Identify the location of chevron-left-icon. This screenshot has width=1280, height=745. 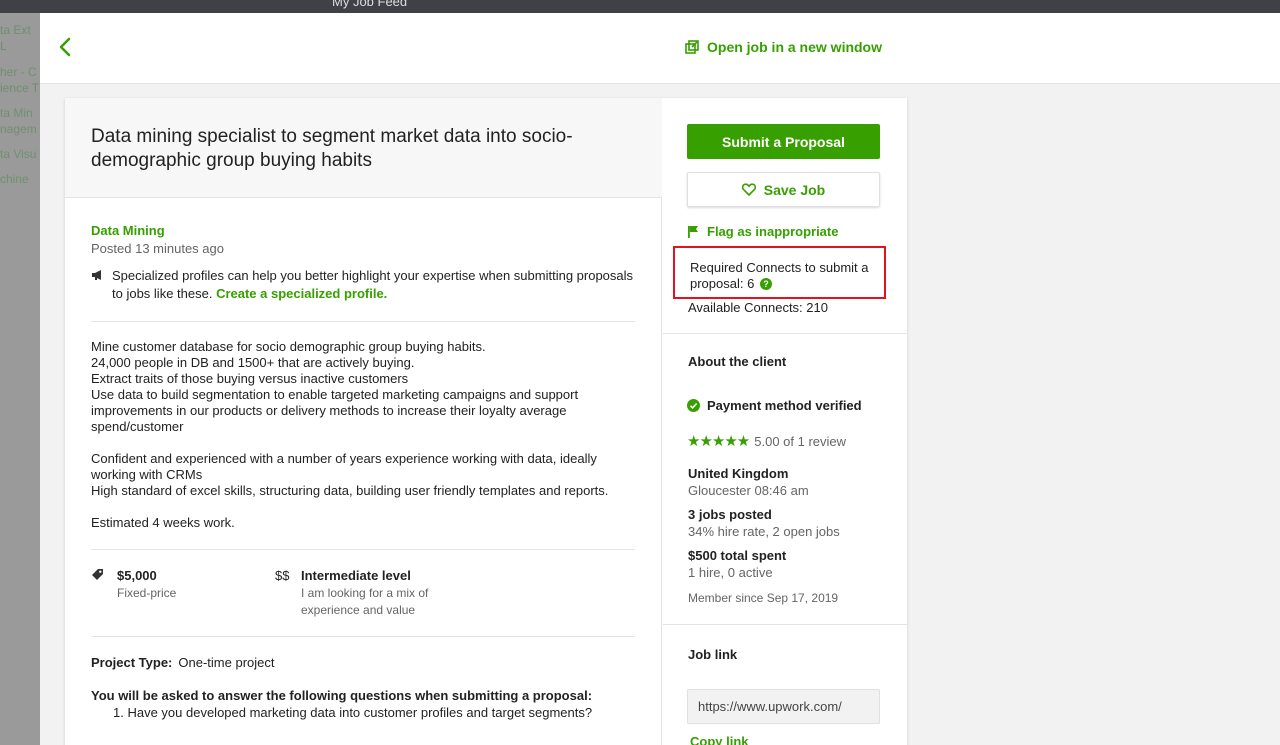
(65, 47).